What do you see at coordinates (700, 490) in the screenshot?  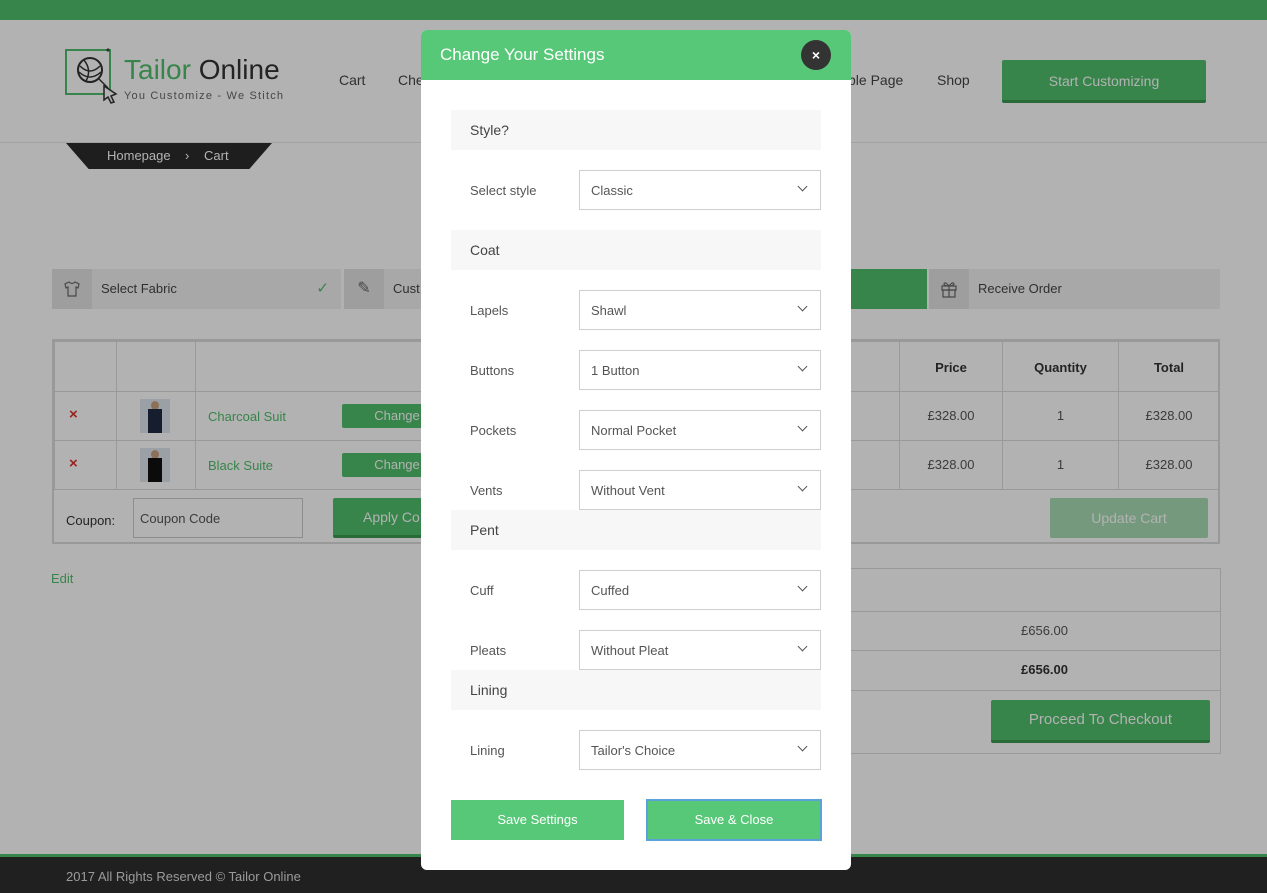 I see `vents-select: Without Vent` at bounding box center [700, 490].